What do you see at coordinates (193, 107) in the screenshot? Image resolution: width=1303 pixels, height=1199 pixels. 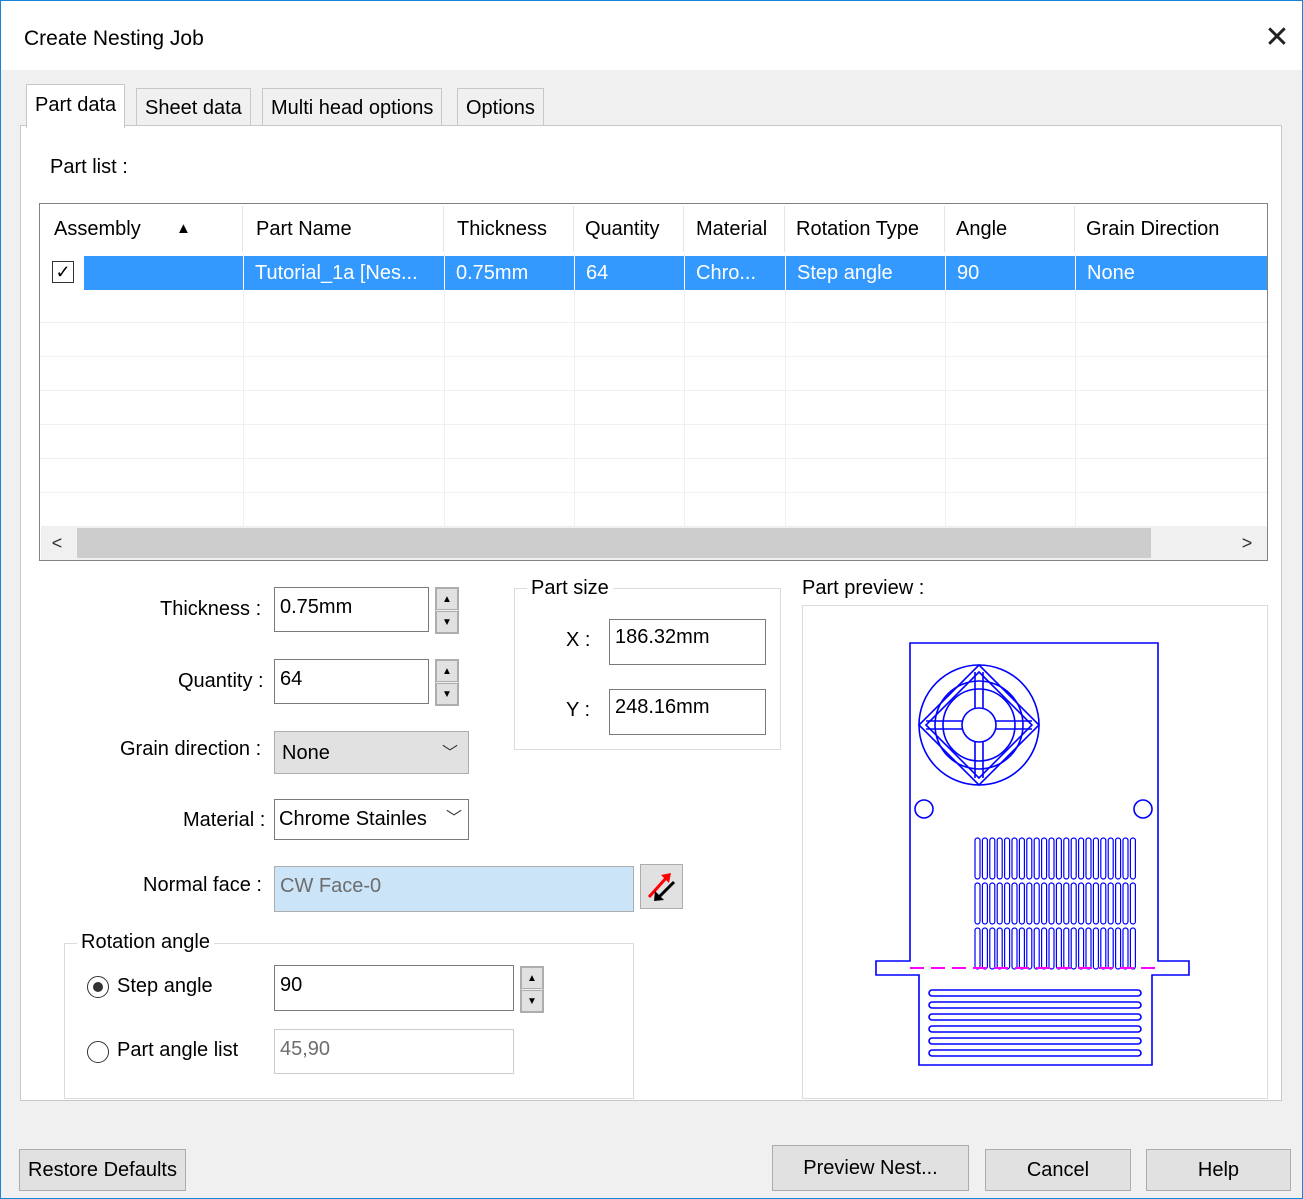 I see `tab-sheet-data: Sheet data` at bounding box center [193, 107].